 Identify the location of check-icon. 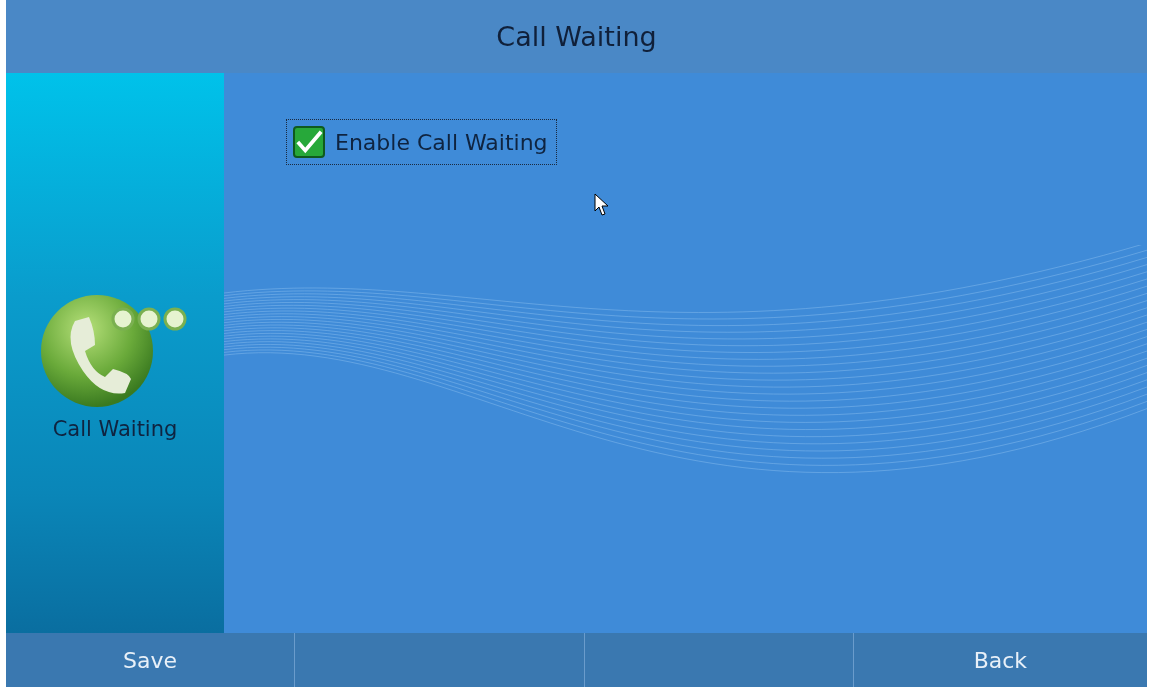
(309, 142).